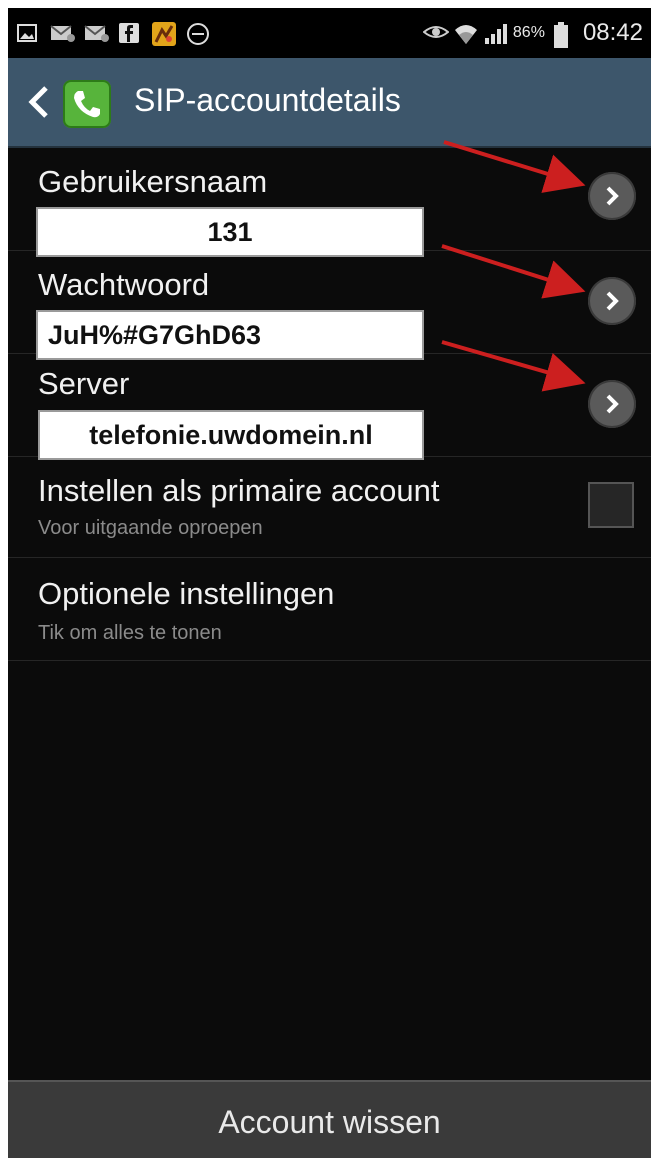  I want to click on image-icon, so click(27, 33).